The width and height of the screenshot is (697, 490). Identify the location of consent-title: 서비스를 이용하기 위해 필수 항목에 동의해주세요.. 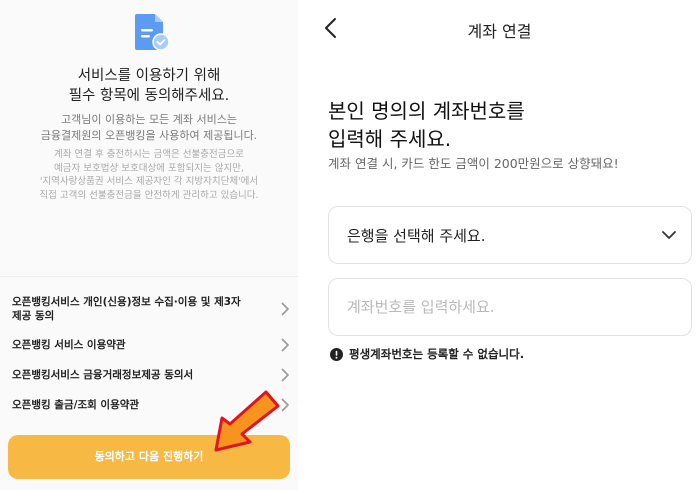
(149, 86).